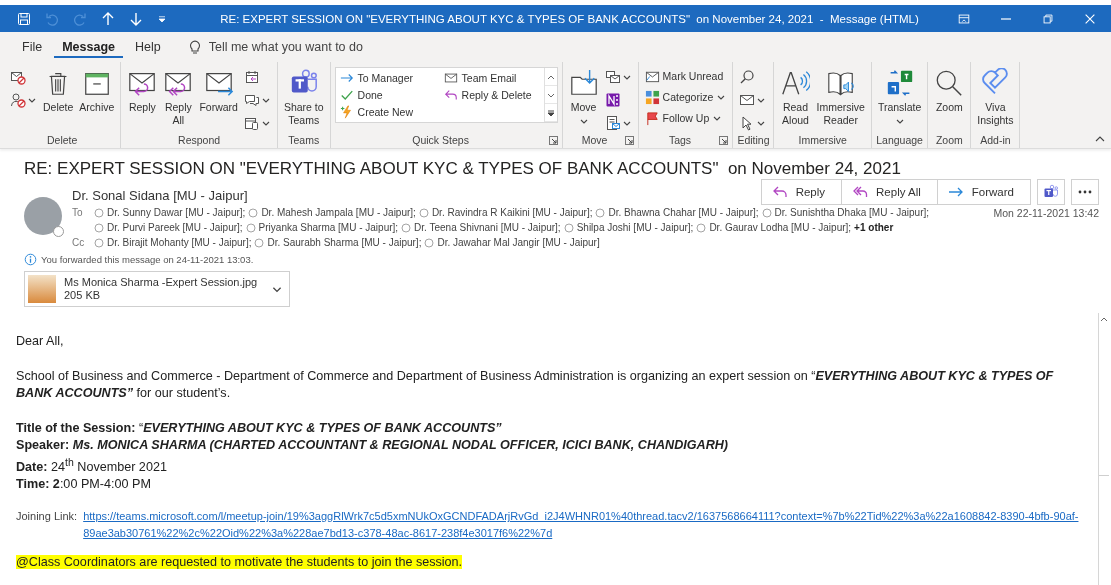  Describe the element at coordinates (995, 140) in the screenshot. I see `group-label: Add-in` at that location.